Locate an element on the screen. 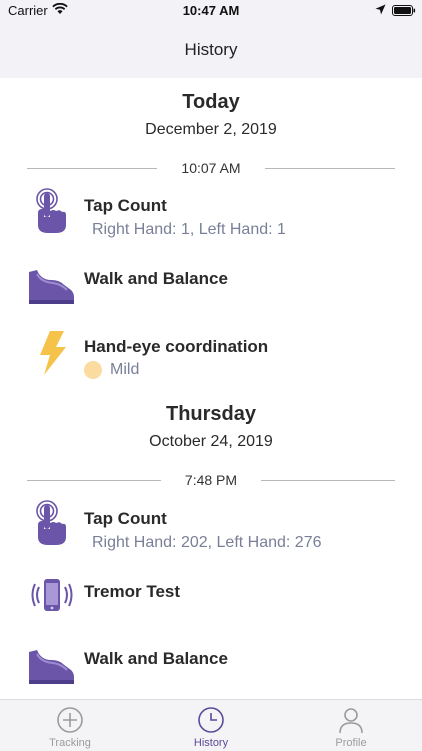 The width and height of the screenshot is (422, 751). entry-result: Right Hand: 202, Left Hand: 276 is located at coordinates (207, 542).